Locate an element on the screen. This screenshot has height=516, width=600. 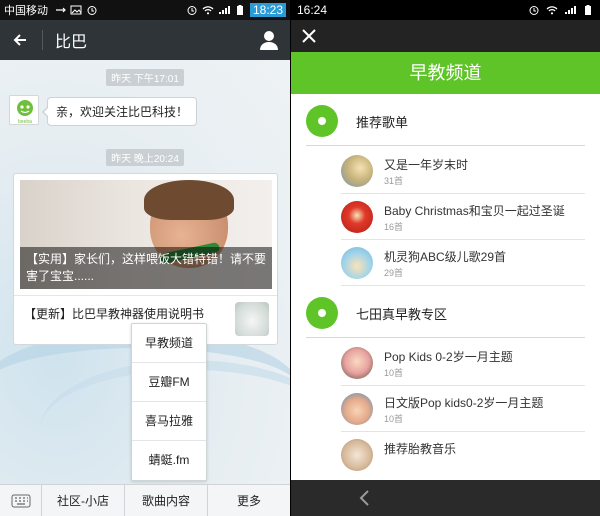
list-item: Baby Christmas和宝贝一起过圣诞 16首 is located at coordinates (445, 217).